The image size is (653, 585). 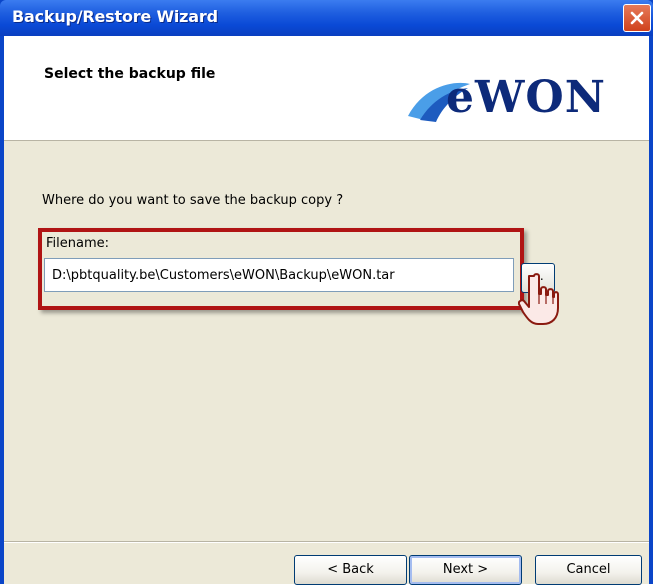 I want to click on footer-separator-highlight, so click(x=326, y=542).